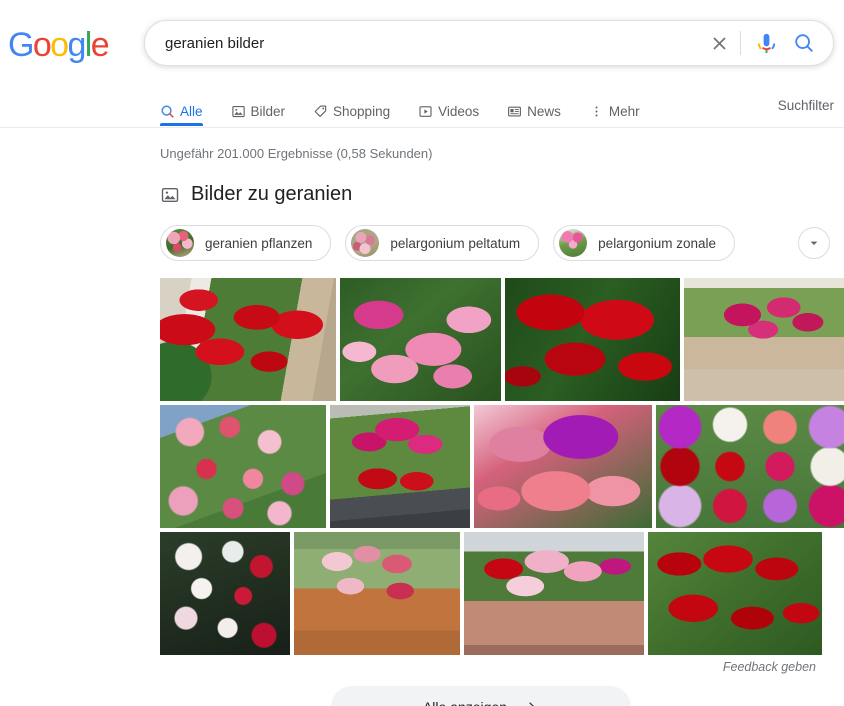 This screenshot has height=706, width=844. Describe the element at coordinates (740, 43) in the screenshot. I see `search-divider` at that location.